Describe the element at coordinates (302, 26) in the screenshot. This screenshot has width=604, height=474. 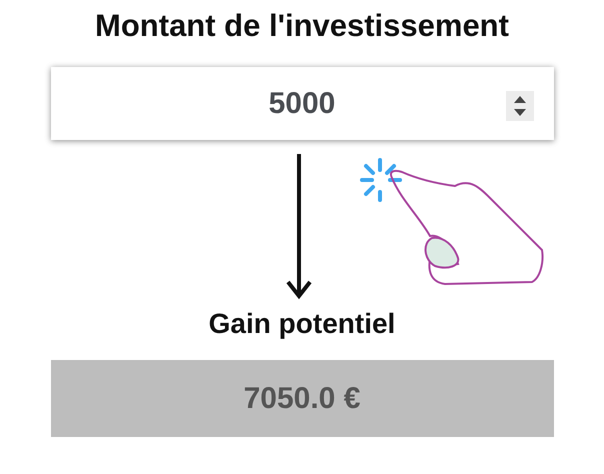
I see `section-title: Montant de l'investissement` at that location.